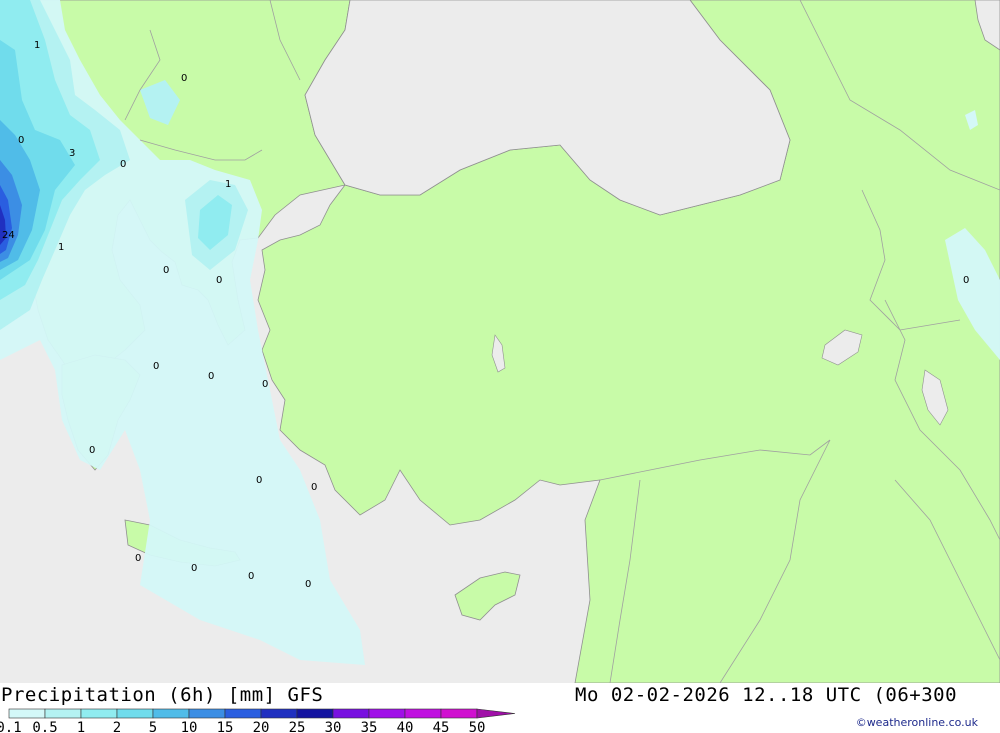  What do you see at coordinates (81, 726) in the screenshot?
I see `legend-tick-label: 1` at bounding box center [81, 726].